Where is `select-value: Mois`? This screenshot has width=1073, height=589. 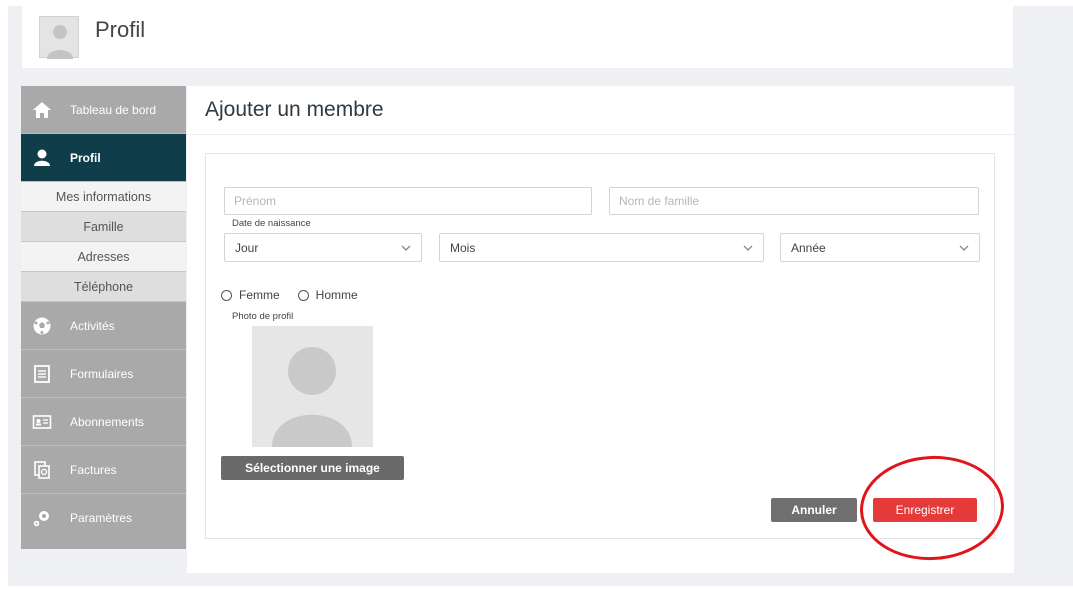
select-value: Mois is located at coordinates (463, 247).